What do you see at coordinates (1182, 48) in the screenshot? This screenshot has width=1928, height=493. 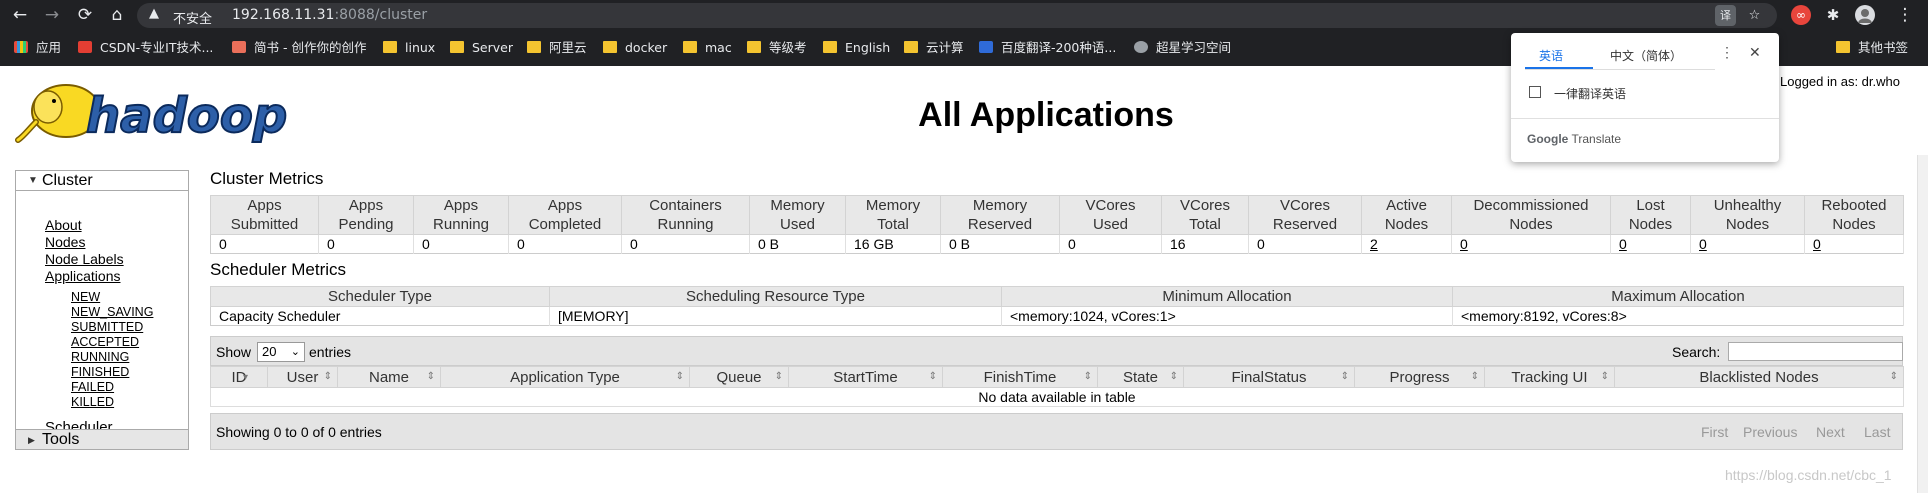 I see `bookmark-chaoxing: 超星学习空间` at bounding box center [1182, 48].